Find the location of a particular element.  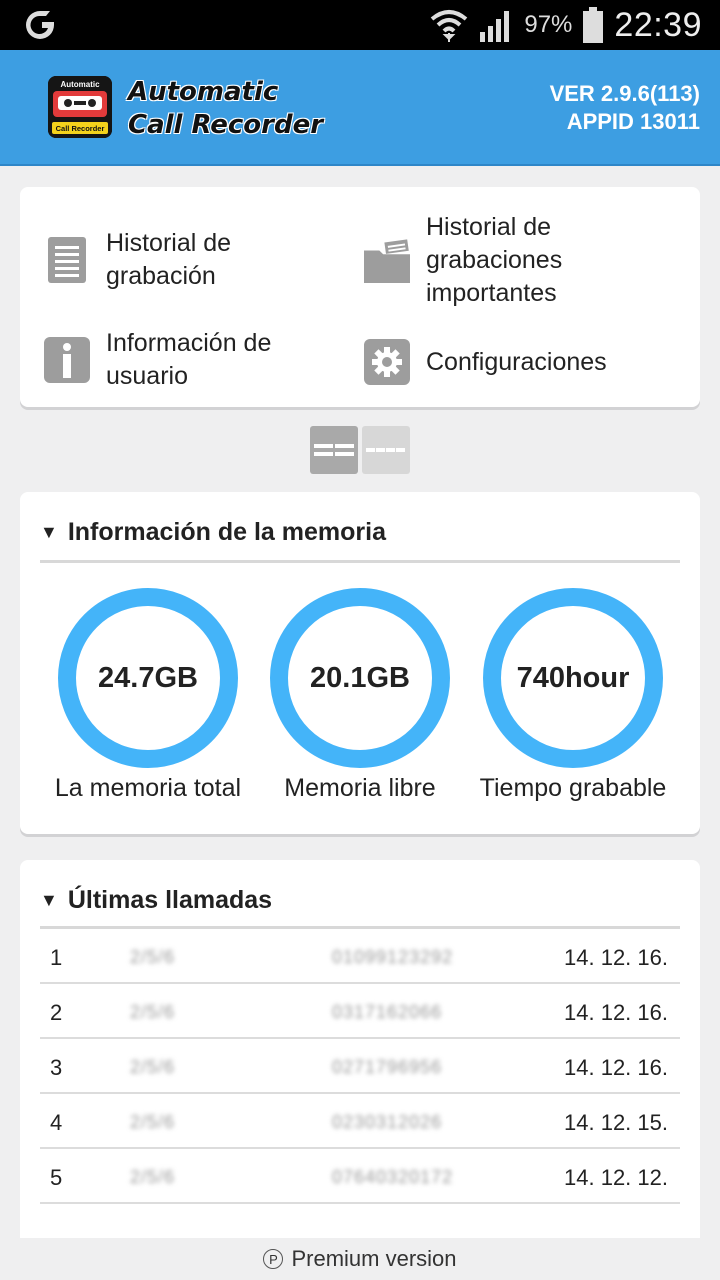

call-index: 3 is located at coordinates (56, 1067).